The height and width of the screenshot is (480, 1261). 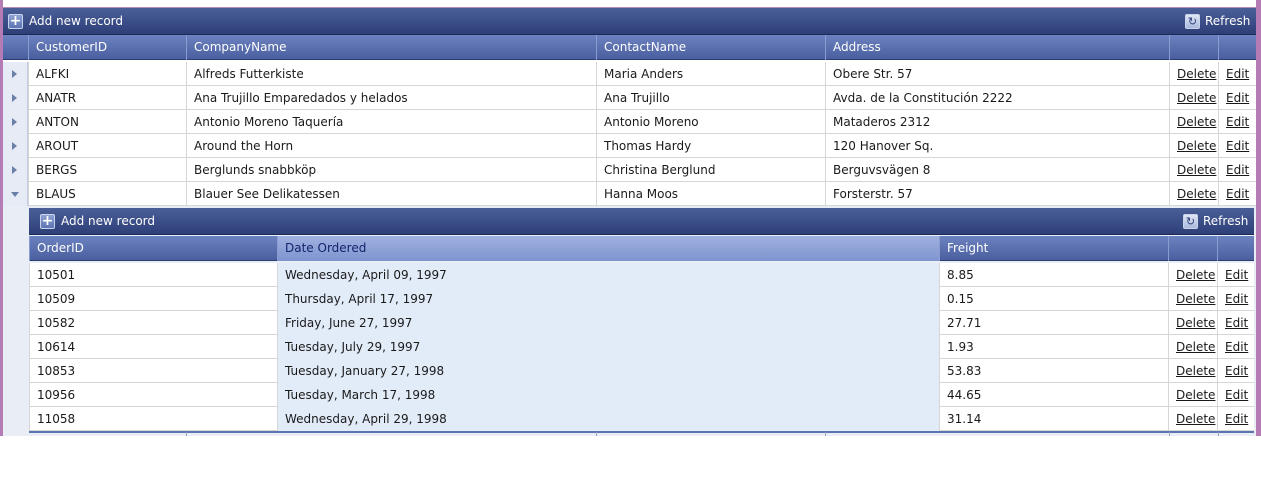 I want to click on detail-header-freight: Freight, so click(x=1053, y=248).